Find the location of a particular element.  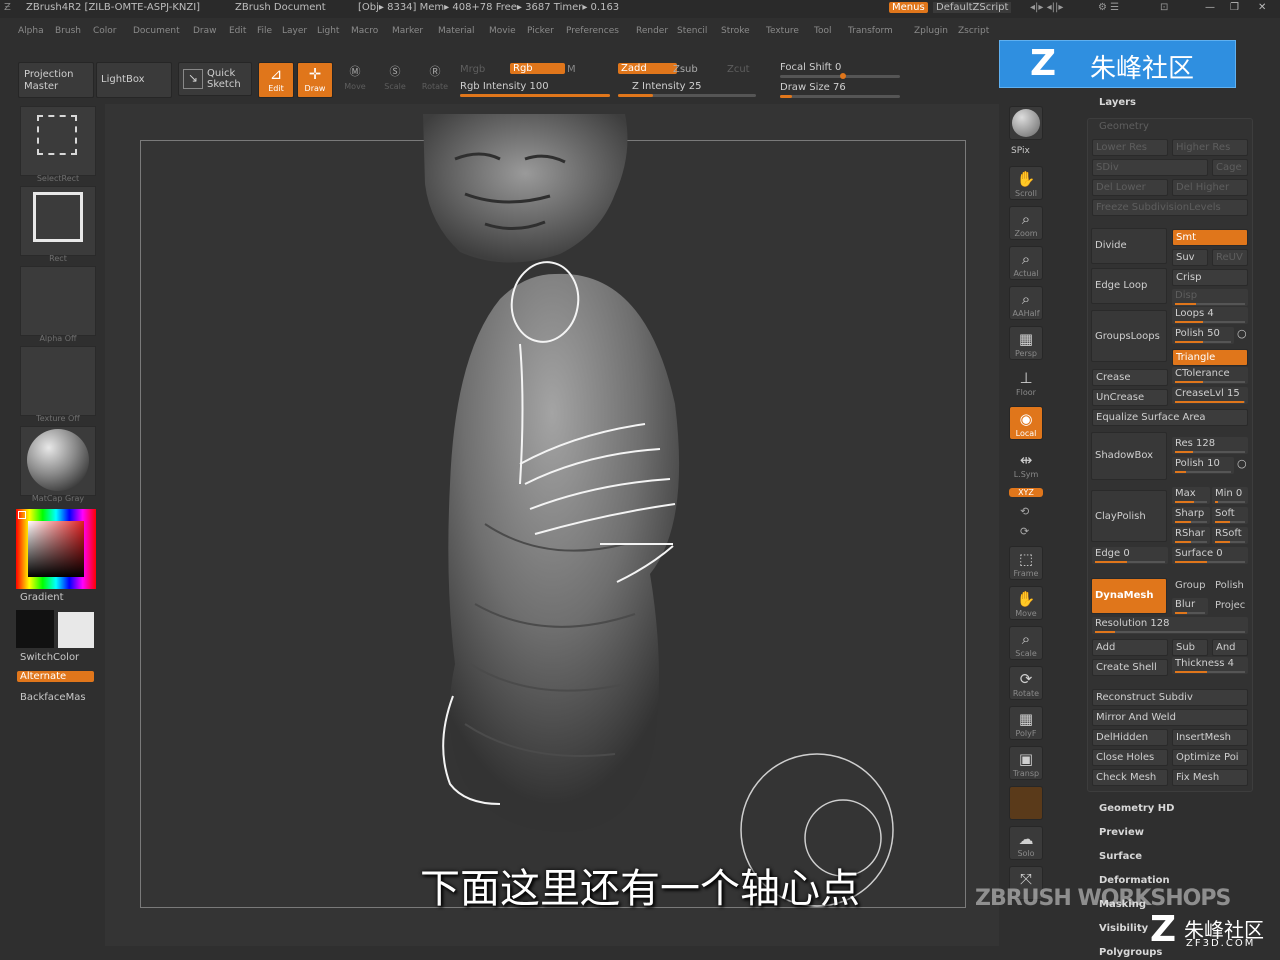

geometry-hd-section: Geometry HD is located at coordinates (1136, 808).